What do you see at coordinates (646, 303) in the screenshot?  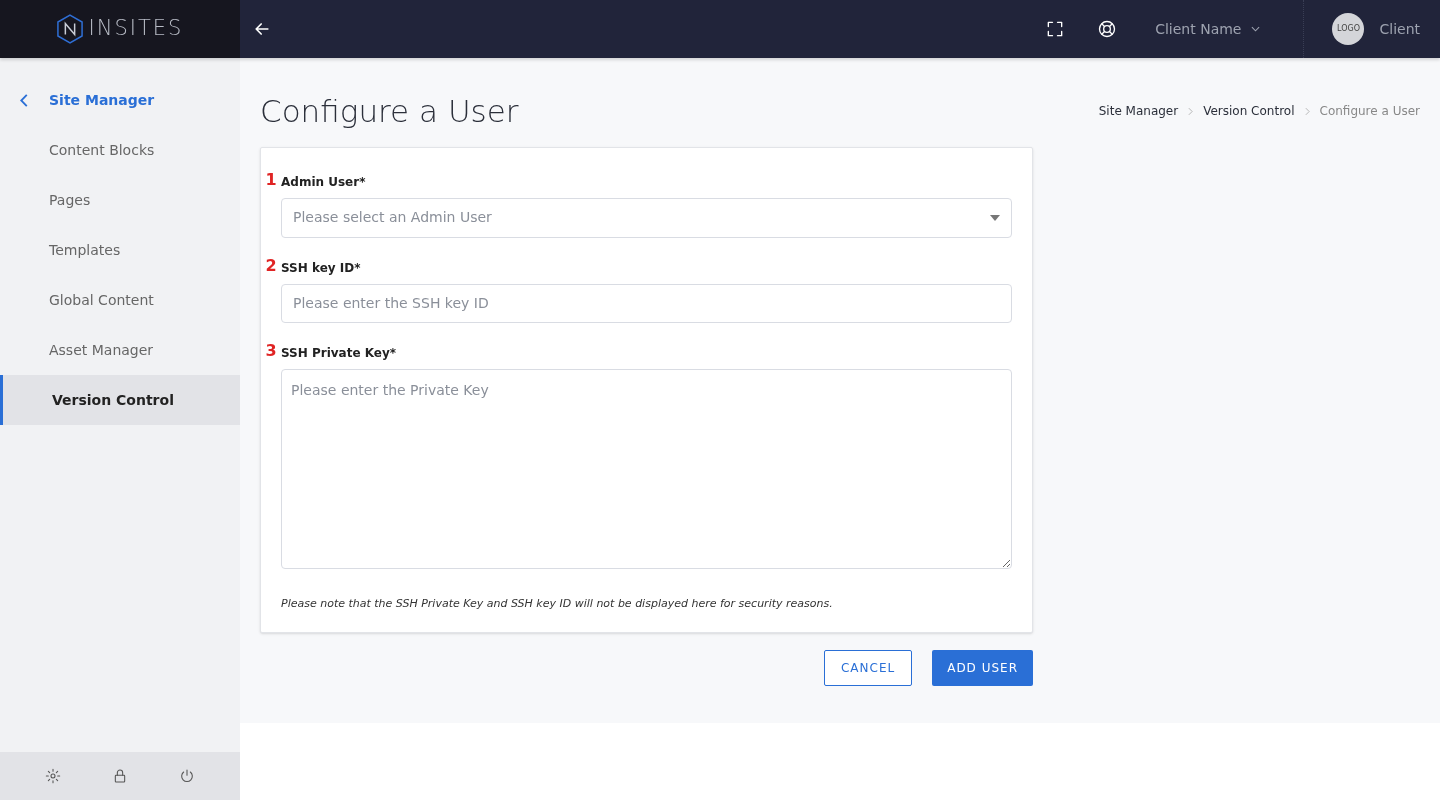 I see `input-field: Please enter the SSH key ID` at bounding box center [646, 303].